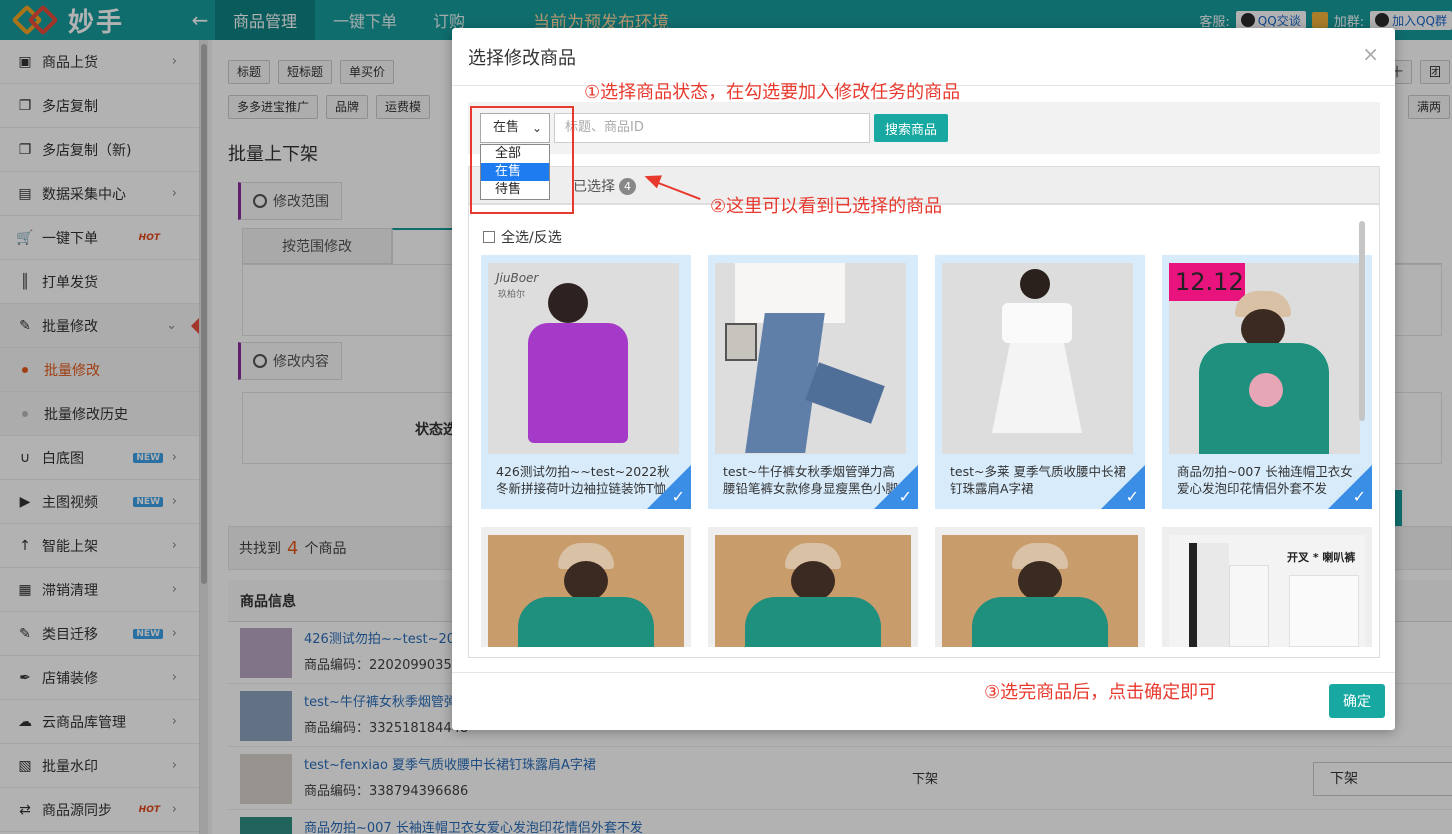  Describe the element at coordinates (1037, 388) in the screenshot. I see `white-dress-shape` at that location.